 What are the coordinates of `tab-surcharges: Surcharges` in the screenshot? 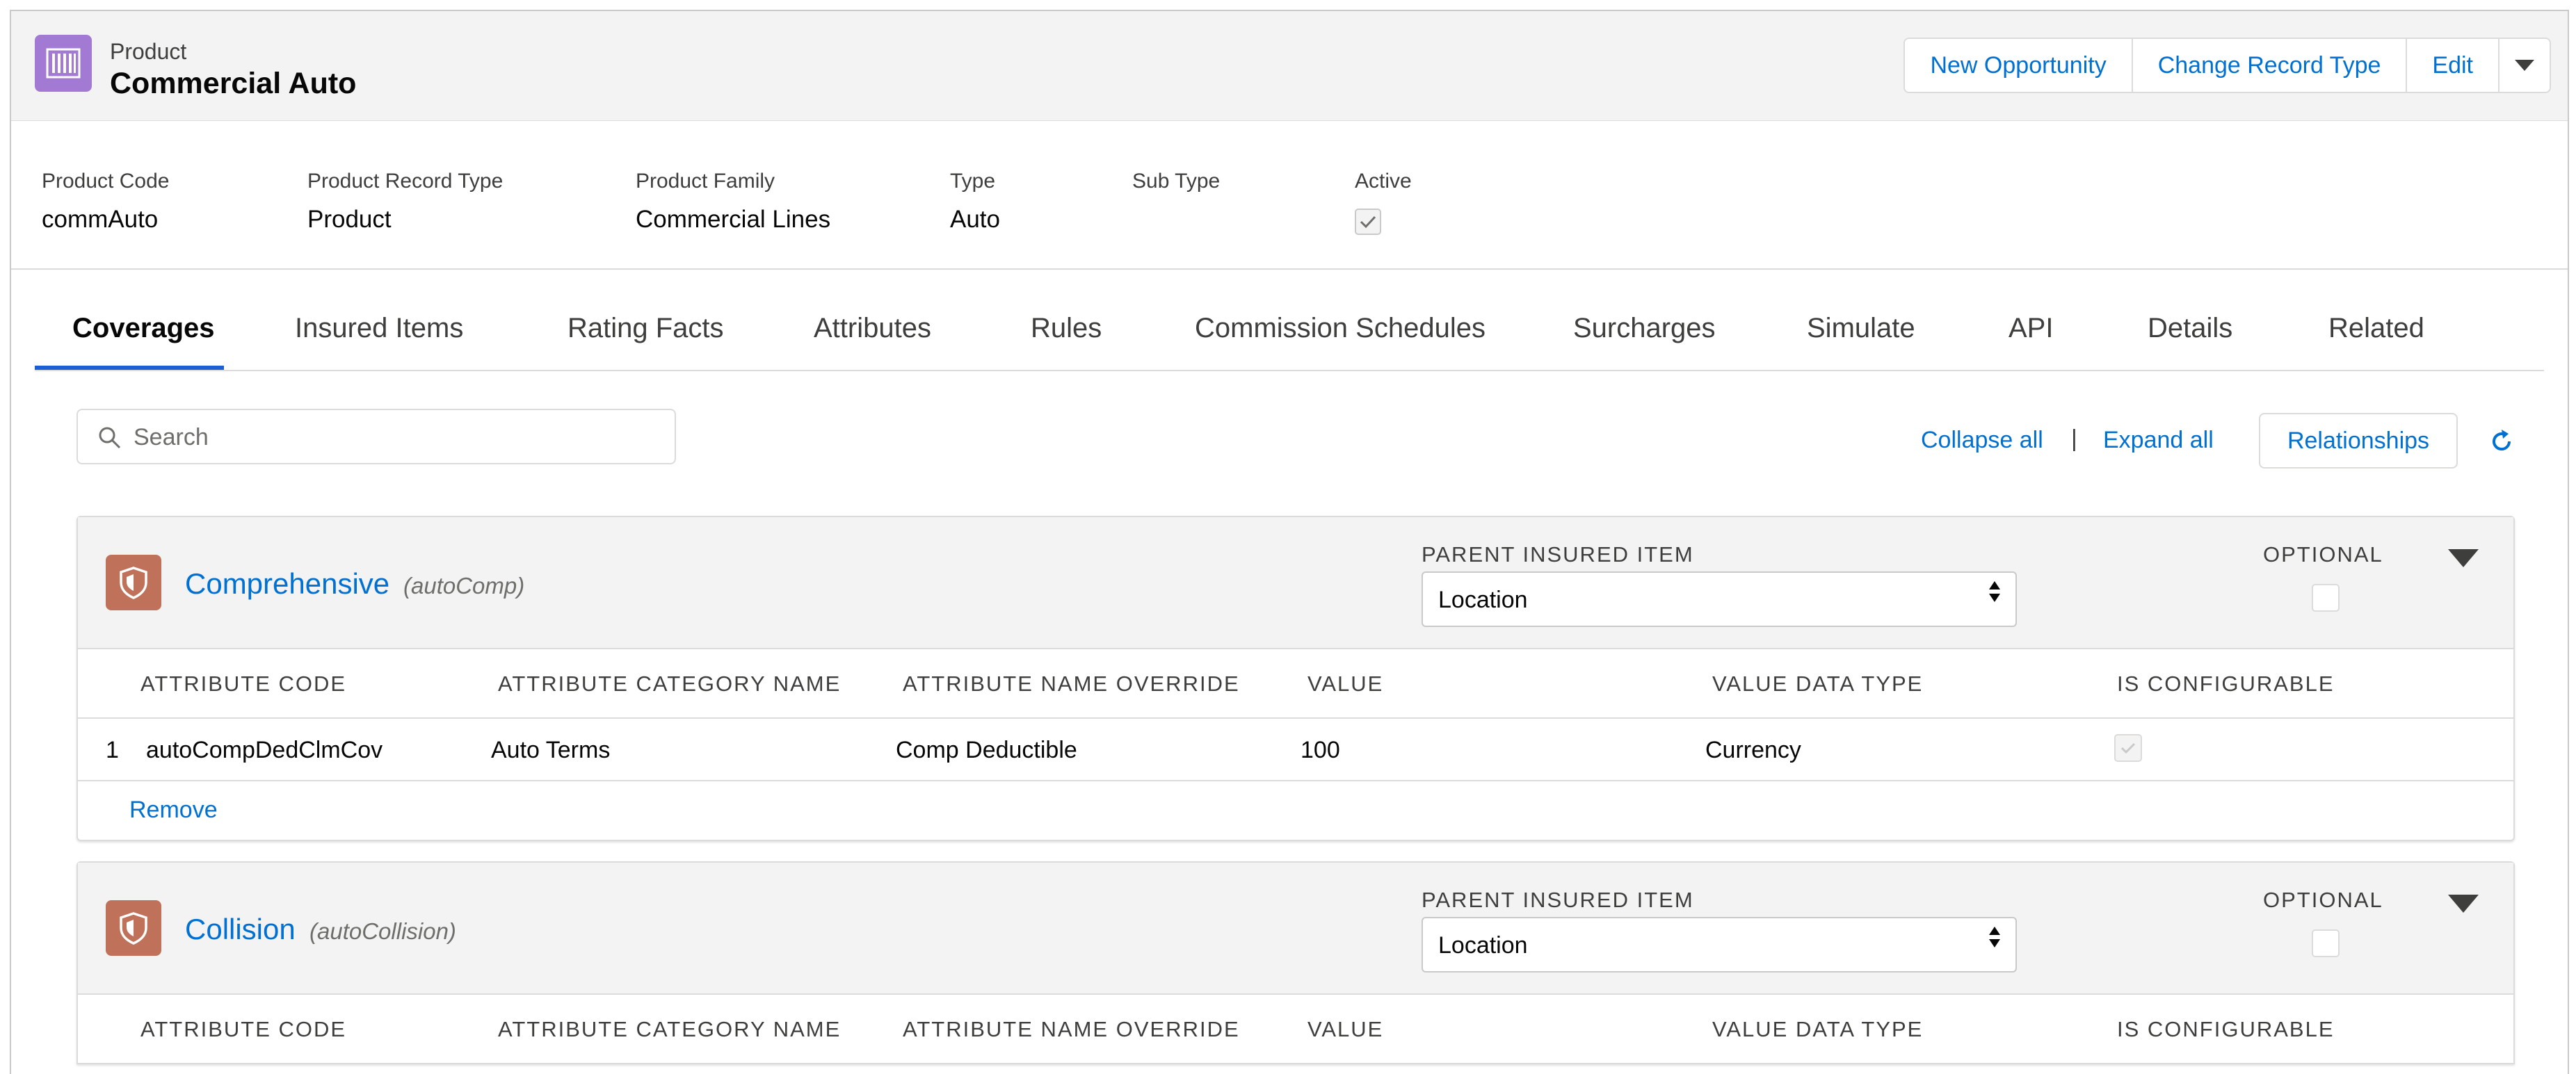 It's located at (1645, 328).